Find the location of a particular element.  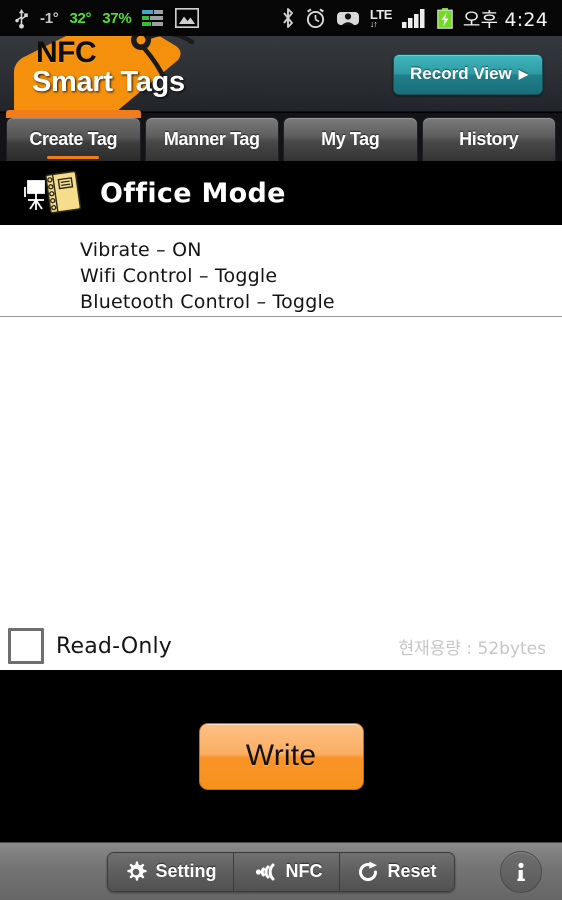

signal-bars-icon is located at coordinates (413, 18).